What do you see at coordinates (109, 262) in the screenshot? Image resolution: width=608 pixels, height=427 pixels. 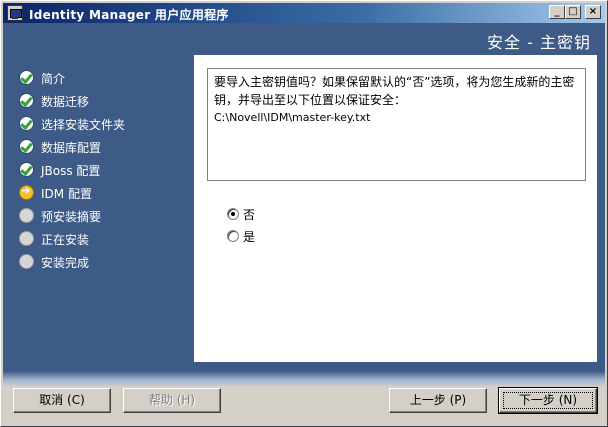 I see `step-item: 安装完成` at bounding box center [109, 262].